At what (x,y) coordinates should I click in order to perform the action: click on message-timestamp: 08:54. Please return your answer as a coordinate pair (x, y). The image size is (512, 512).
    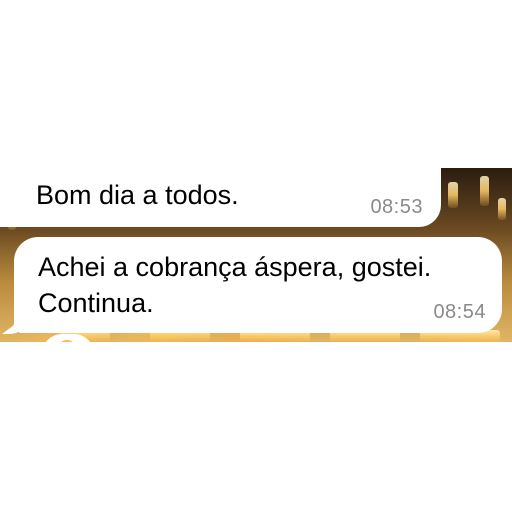
    Looking at the image, I should click on (459, 312).